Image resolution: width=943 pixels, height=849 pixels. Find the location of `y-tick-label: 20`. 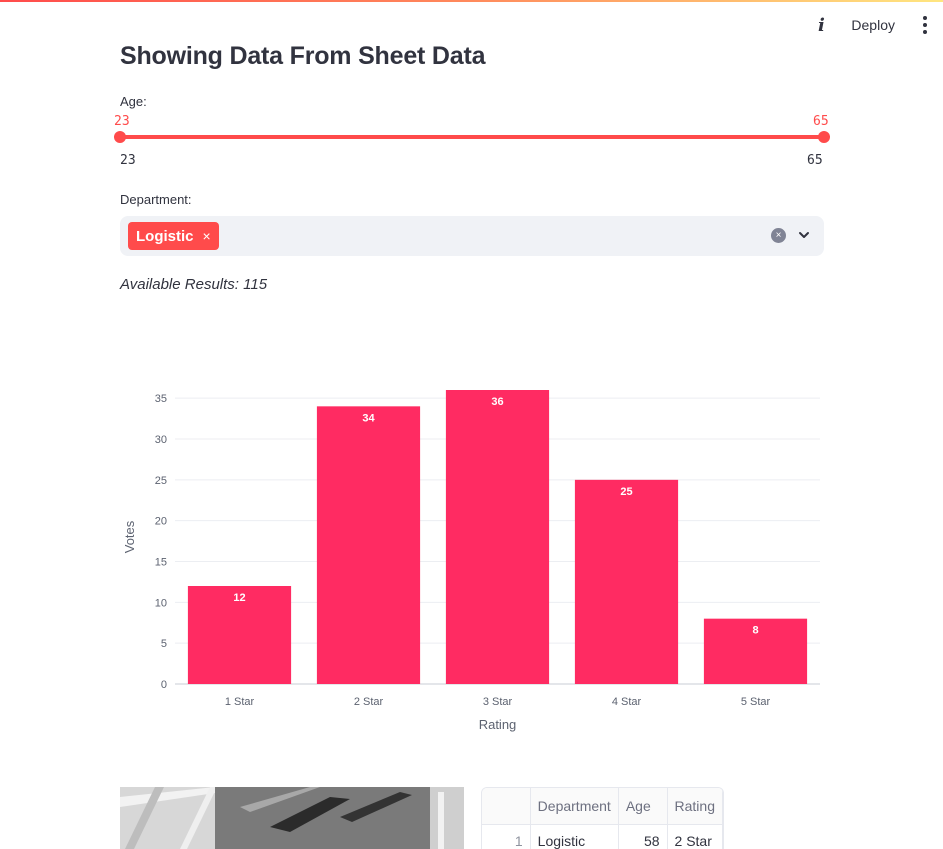

y-tick-label: 20 is located at coordinates (161, 522).